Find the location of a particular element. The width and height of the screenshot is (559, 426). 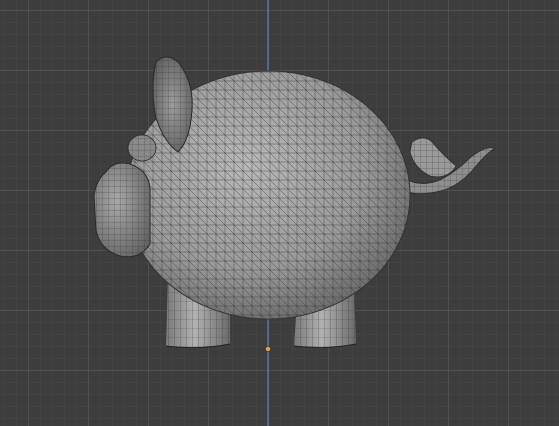

pig-eye is located at coordinates (142, 148).